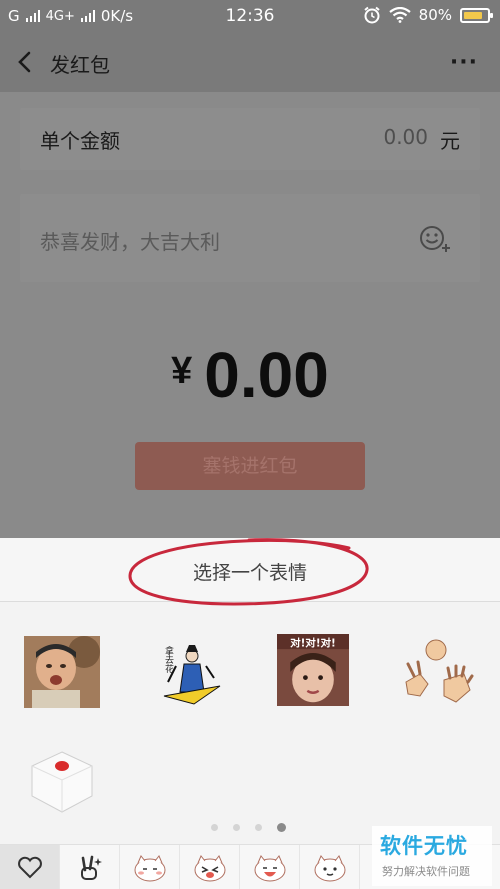 This screenshot has height=889, width=500. I want to click on annotation-circle, so click(248, 572).